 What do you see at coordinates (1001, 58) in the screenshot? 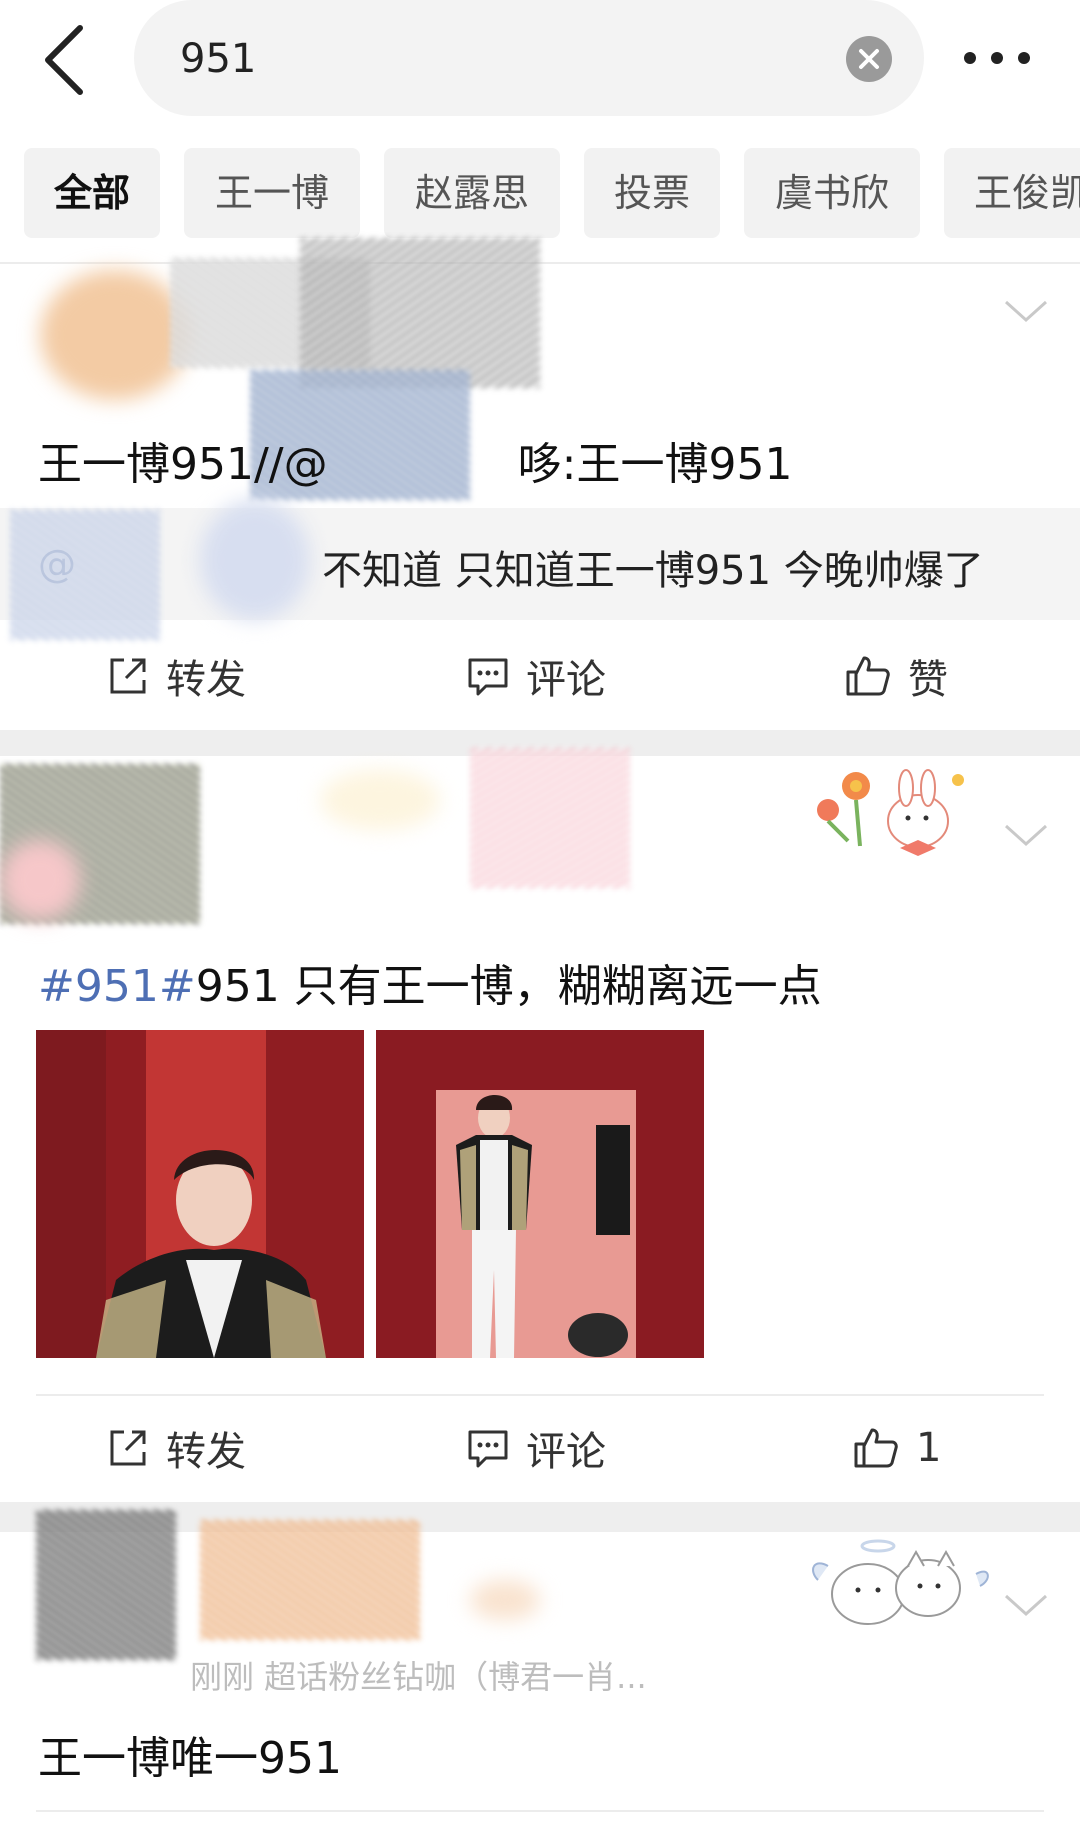
I see `more-icon` at bounding box center [1001, 58].